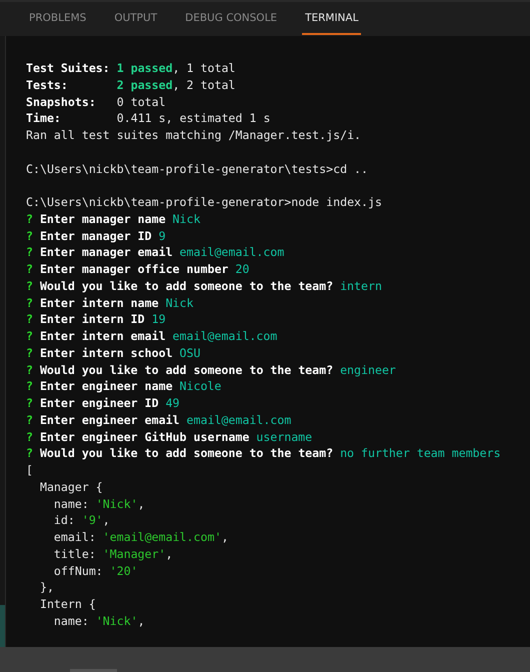 The height and width of the screenshot is (672, 530). What do you see at coordinates (361, 285) in the screenshot?
I see `prompt-answer: intern` at bounding box center [361, 285].